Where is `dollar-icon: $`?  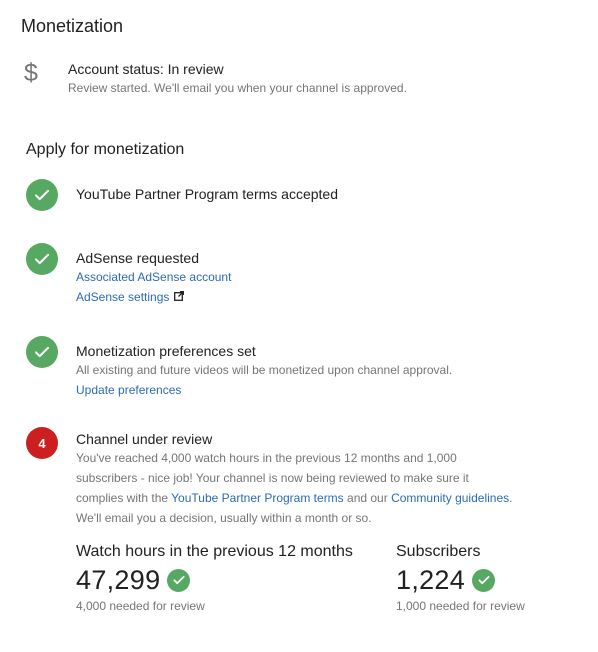 dollar-icon: $ is located at coordinates (31, 73).